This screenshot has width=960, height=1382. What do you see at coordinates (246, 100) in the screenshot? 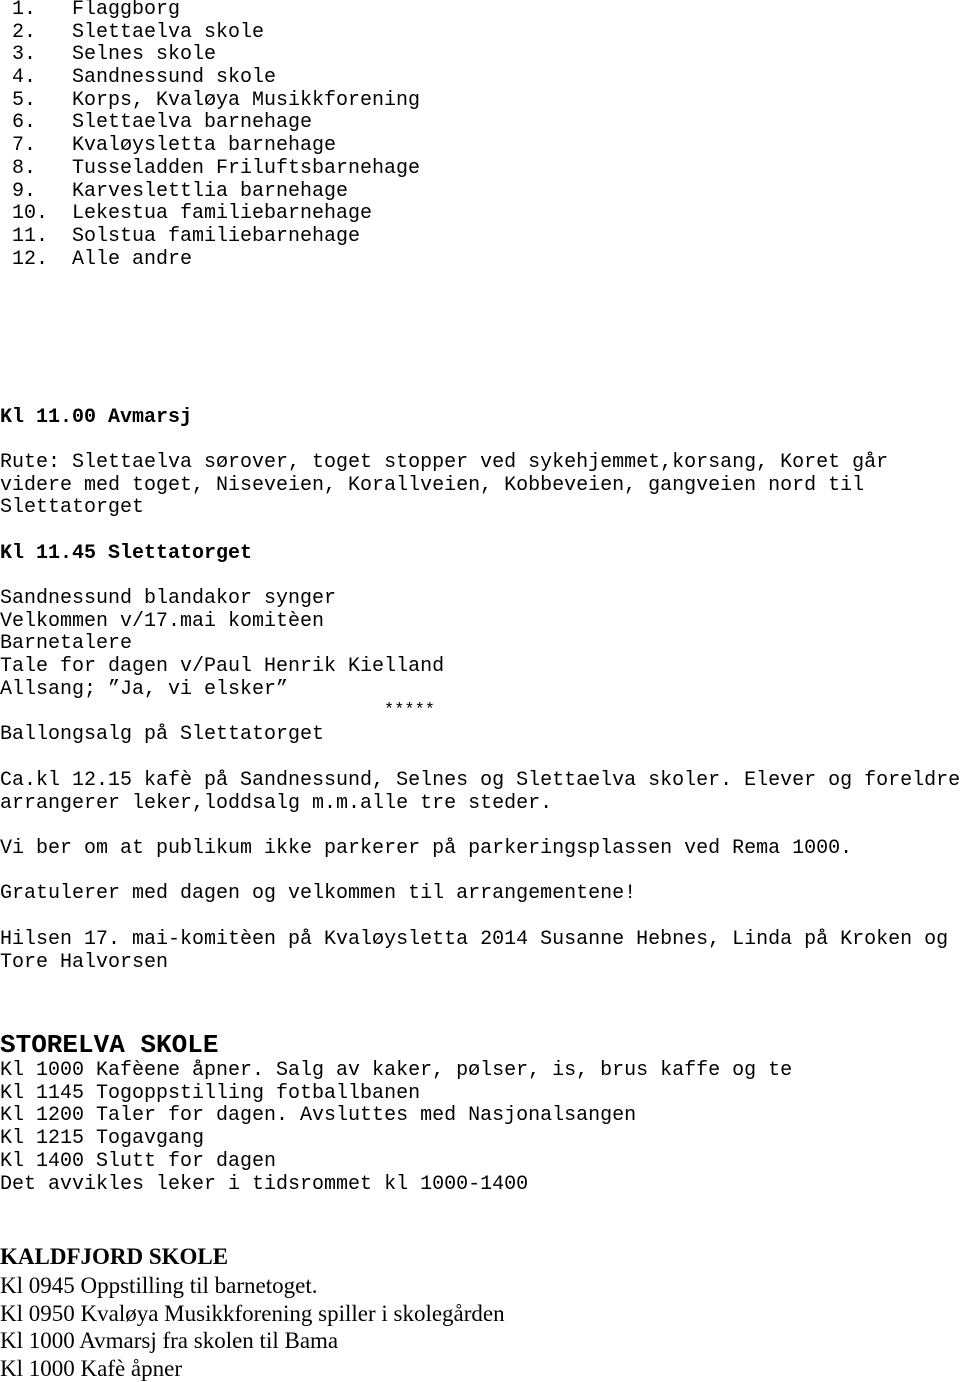
I see `list-label: Korps, Kvaløya Musikkforening` at bounding box center [246, 100].